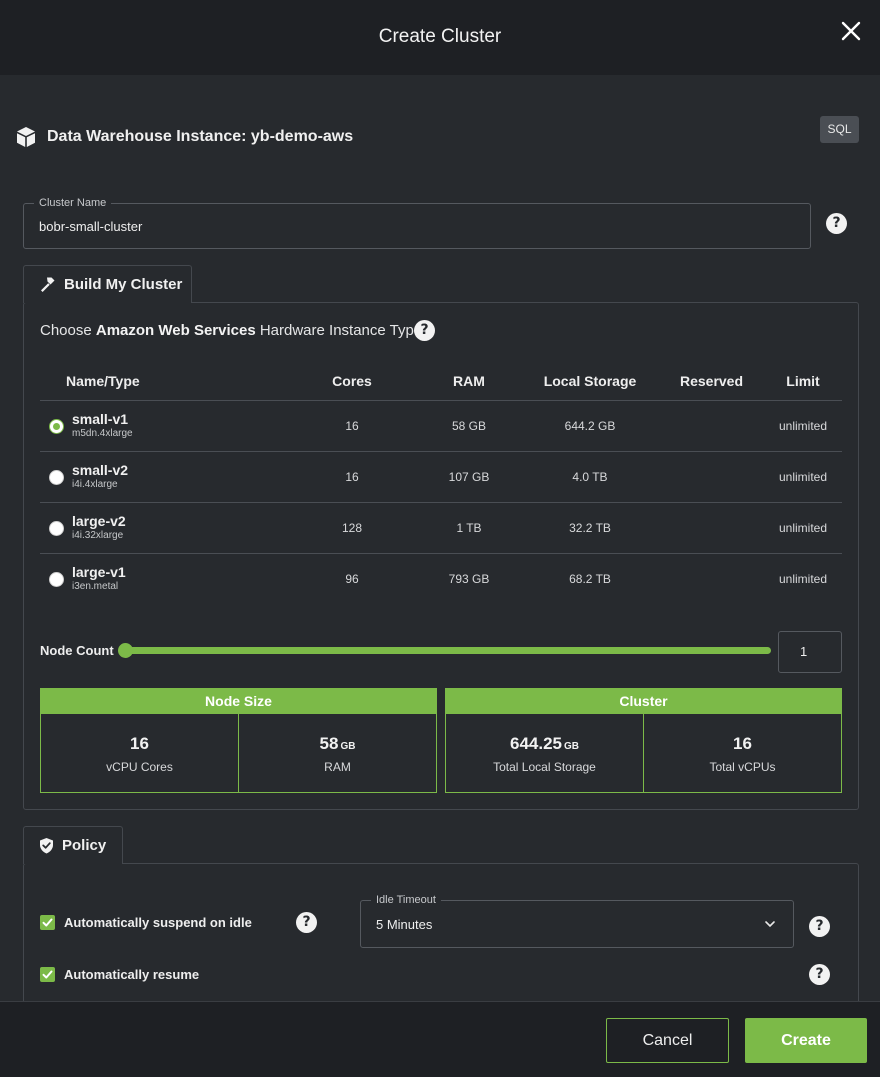  What do you see at coordinates (424, 330) in the screenshot?
I see `hardware-help-icon: ?` at bounding box center [424, 330].